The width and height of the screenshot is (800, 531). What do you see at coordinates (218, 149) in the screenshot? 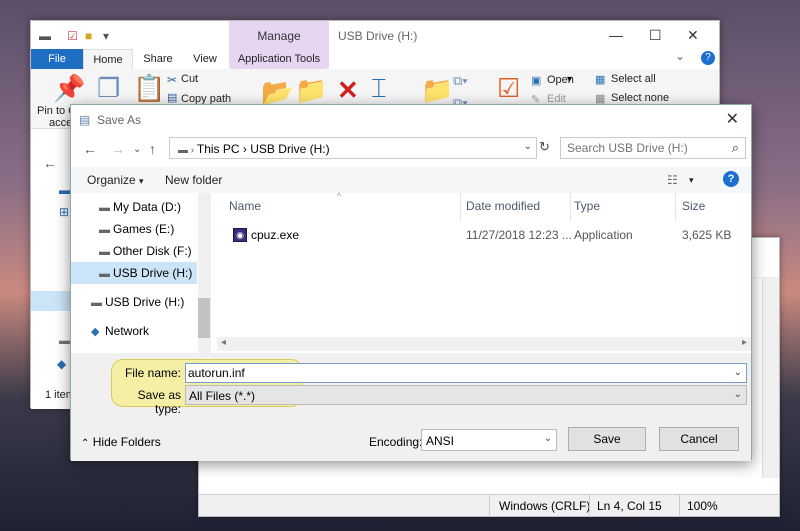
I see `breadcrumb-this-pc: This PC` at bounding box center [218, 149].